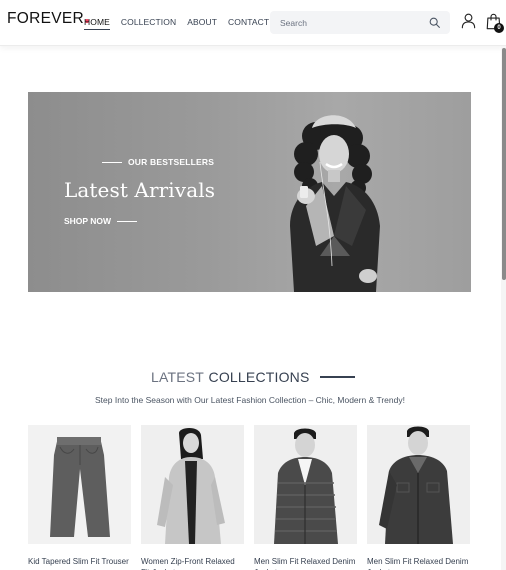 This screenshot has width=506, height=570. I want to click on shop-now-label: SHOP NOW, so click(88, 221).